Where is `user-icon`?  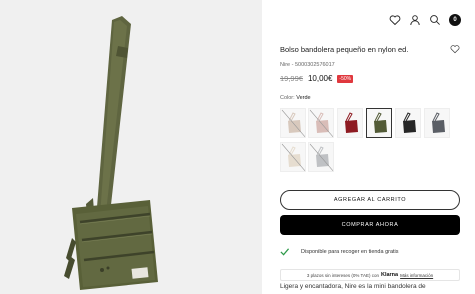
user-icon is located at coordinates (415, 20).